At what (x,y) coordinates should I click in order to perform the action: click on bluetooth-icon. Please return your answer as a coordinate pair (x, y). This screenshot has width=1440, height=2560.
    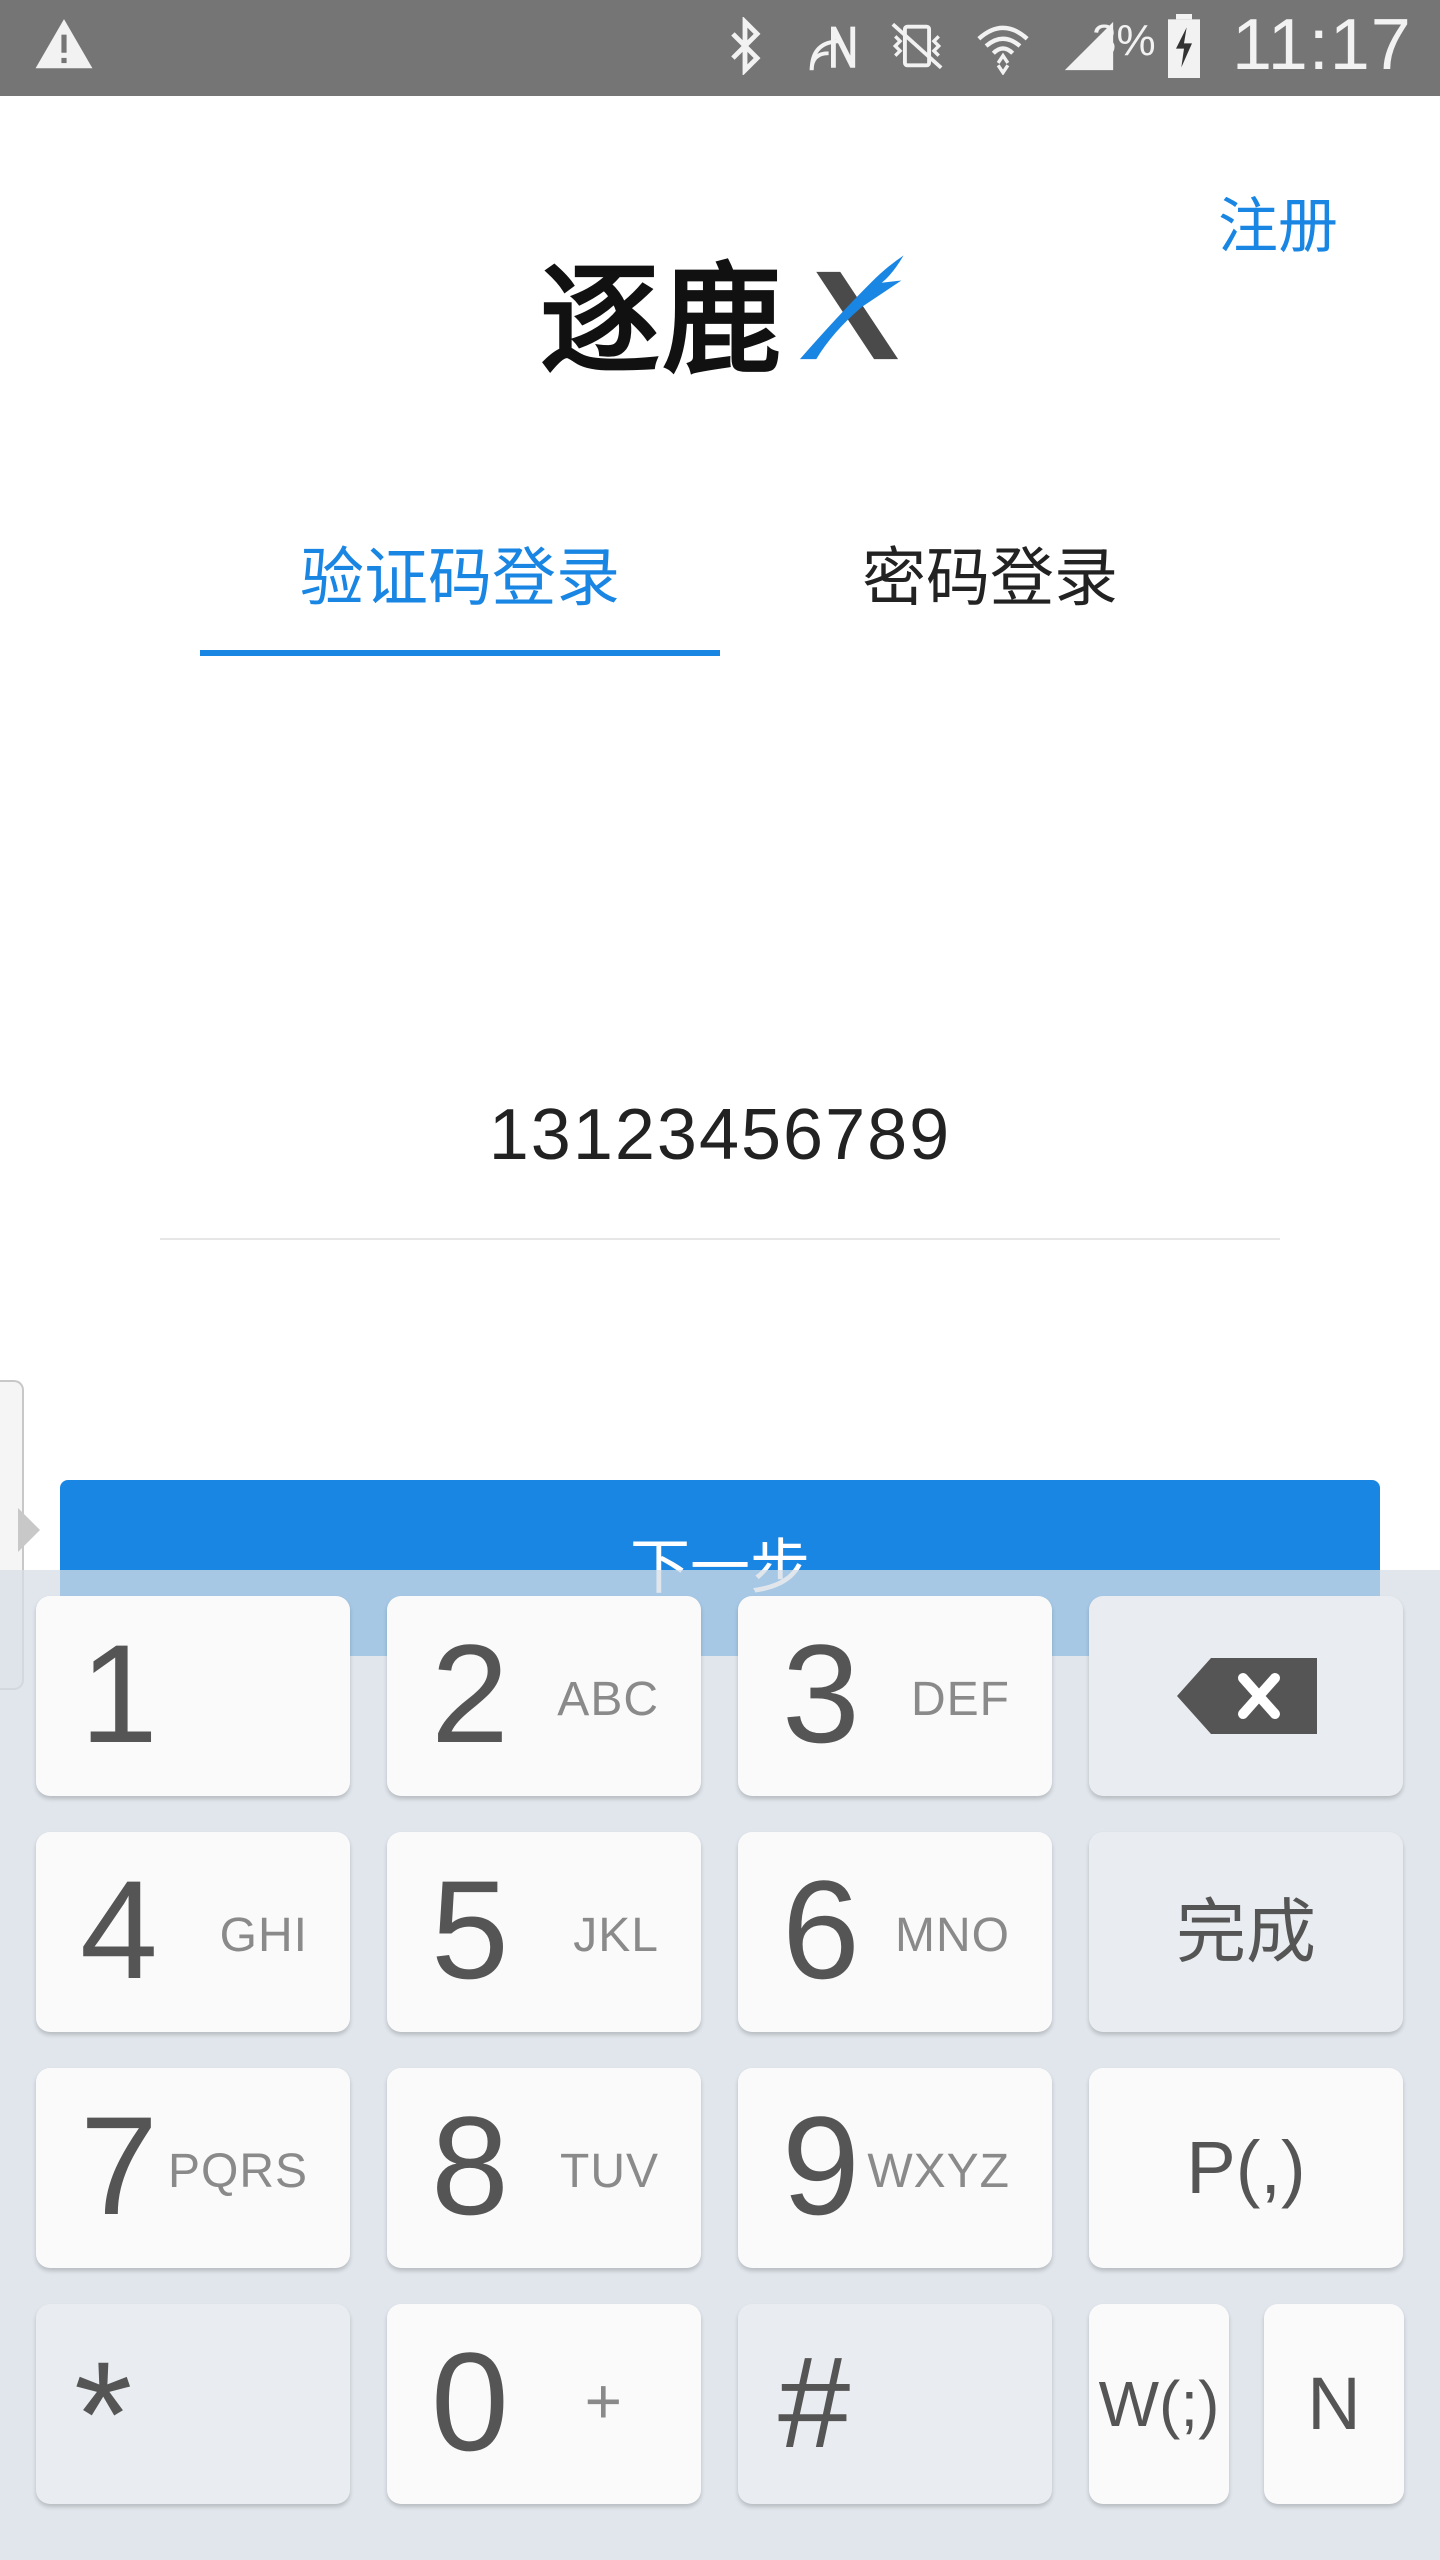
    Looking at the image, I should click on (746, 46).